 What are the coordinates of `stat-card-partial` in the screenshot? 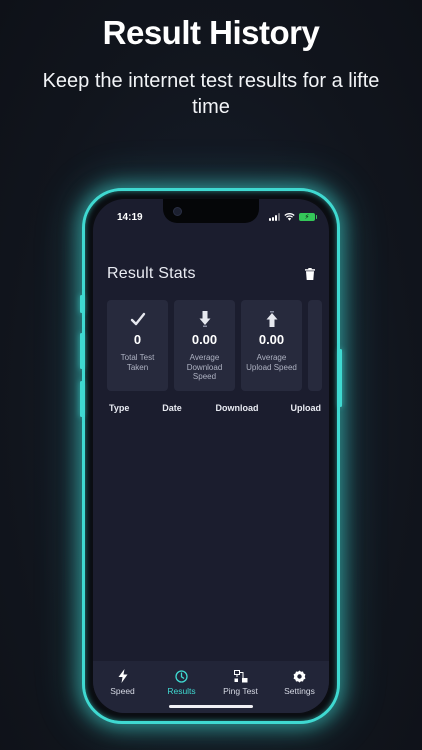 It's located at (315, 345).